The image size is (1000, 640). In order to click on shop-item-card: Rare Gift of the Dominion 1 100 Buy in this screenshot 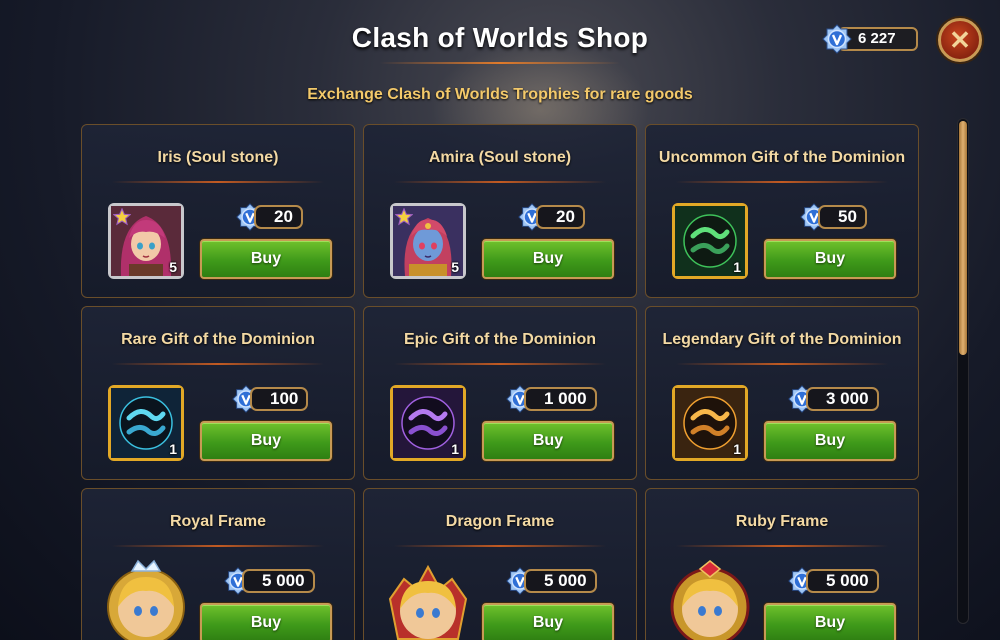, I will do `click(218, 393)`.